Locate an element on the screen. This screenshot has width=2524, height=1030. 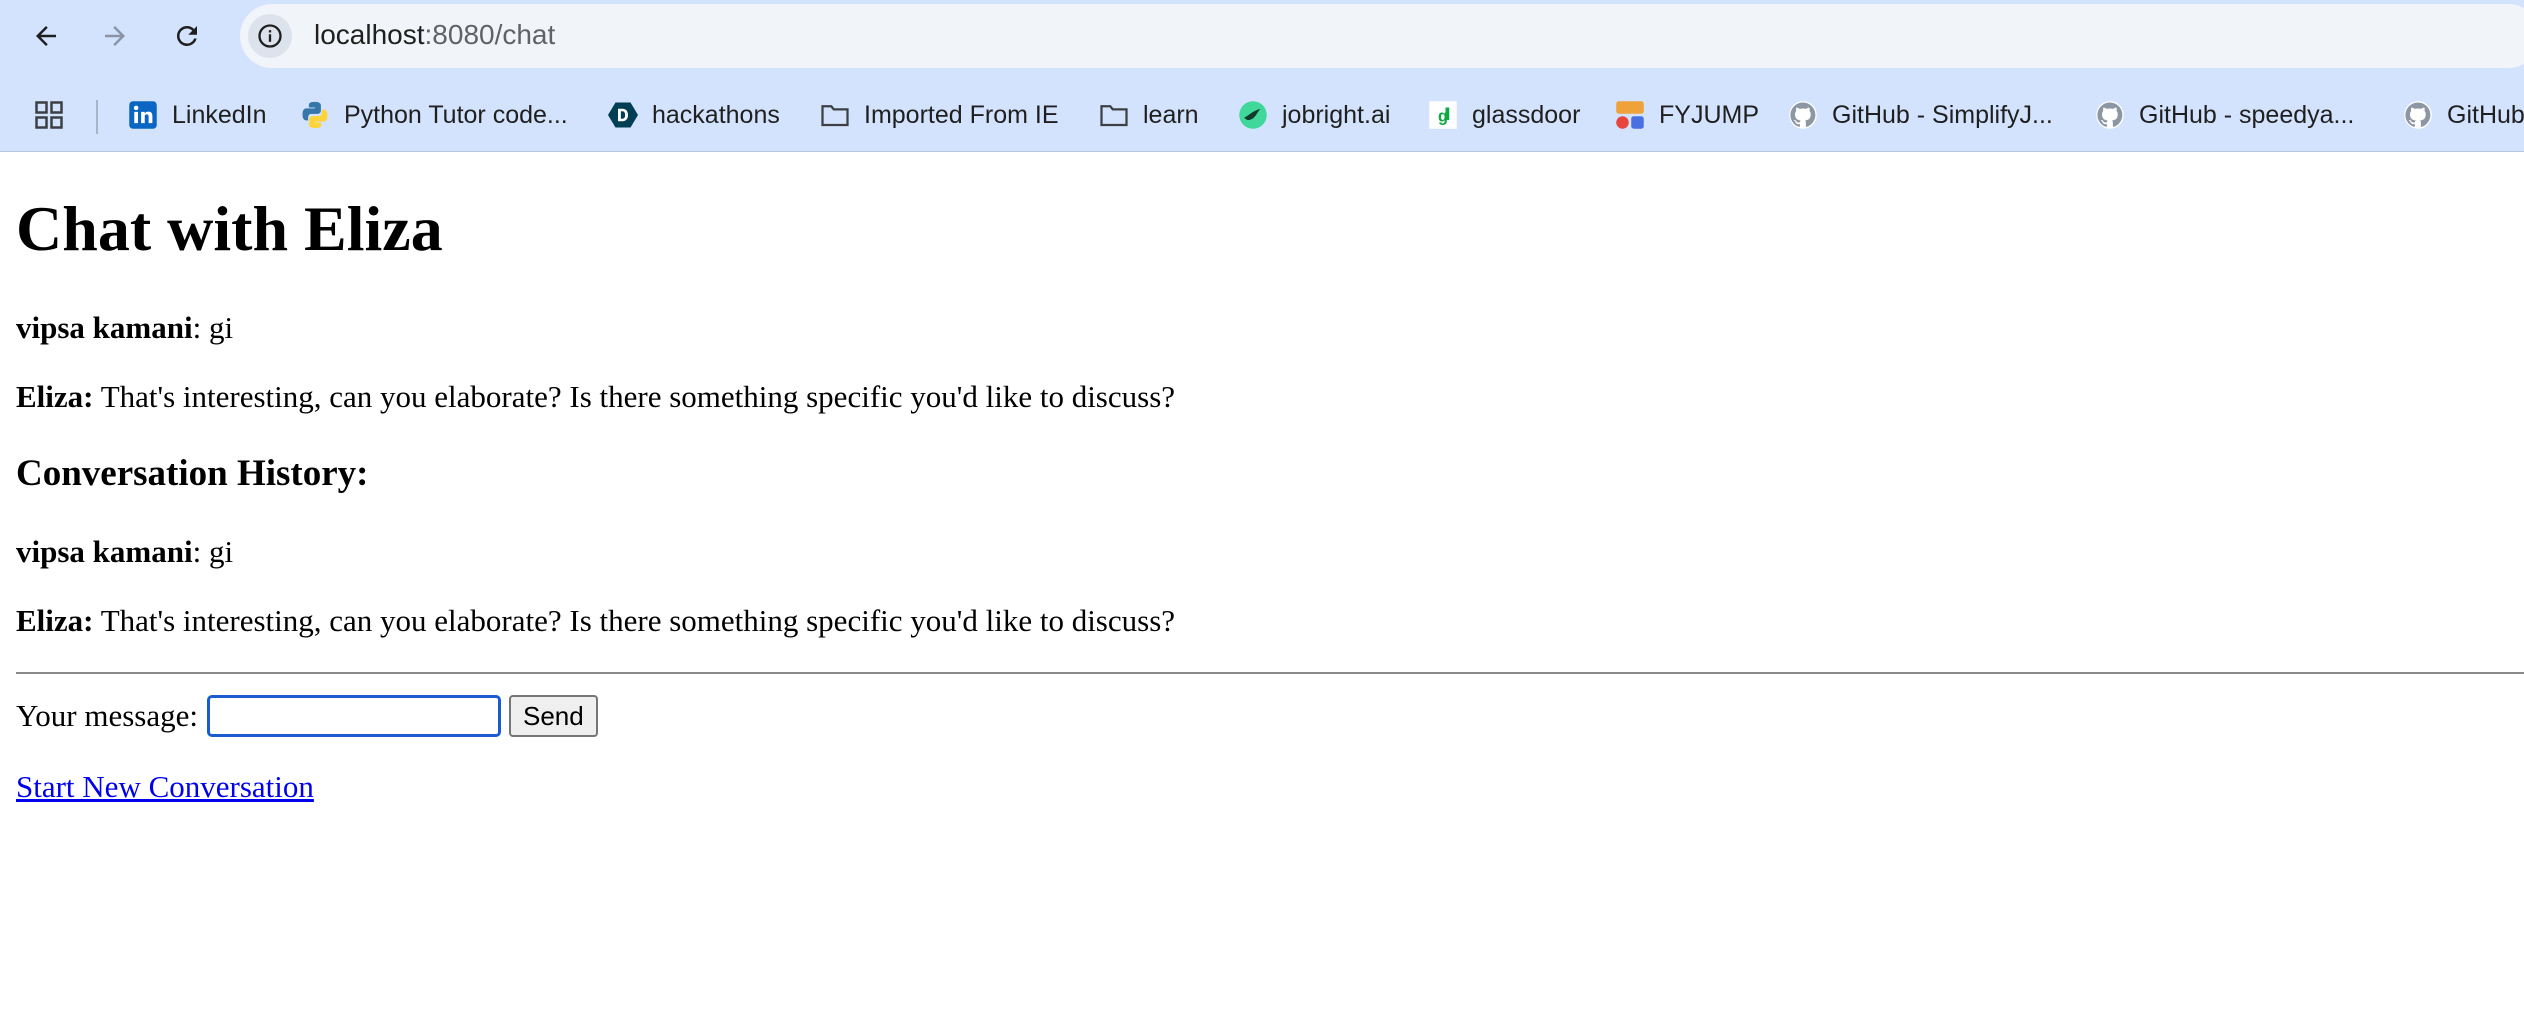
bookmark-learn: learn is located at coordinates (1149, 115).